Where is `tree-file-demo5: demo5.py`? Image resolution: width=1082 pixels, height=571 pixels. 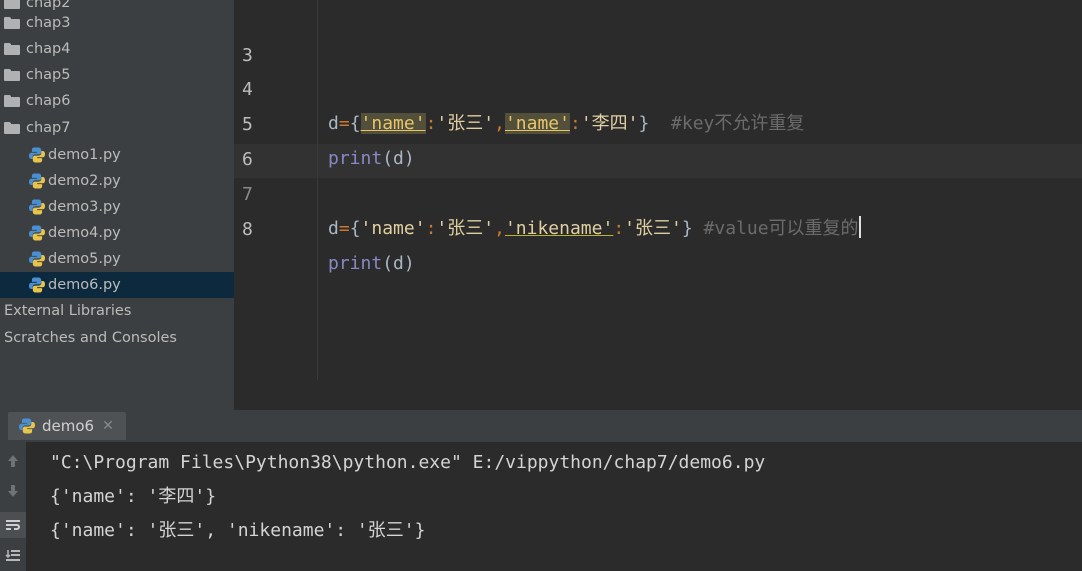
tree-file-demo5: demo5.py is located at coordinates (117, 259).